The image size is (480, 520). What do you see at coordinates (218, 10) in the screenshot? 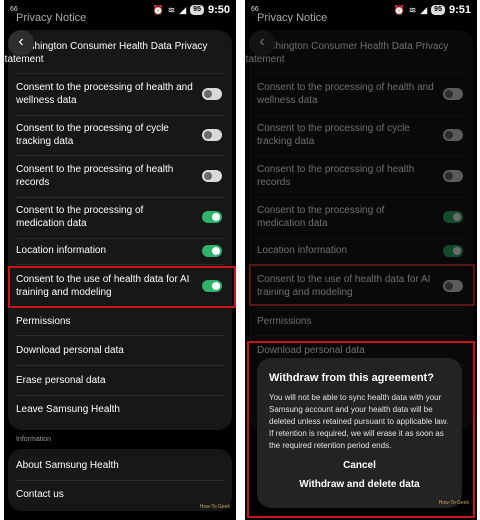
I see `clock: 9:50` at bounding box center [218, 10].